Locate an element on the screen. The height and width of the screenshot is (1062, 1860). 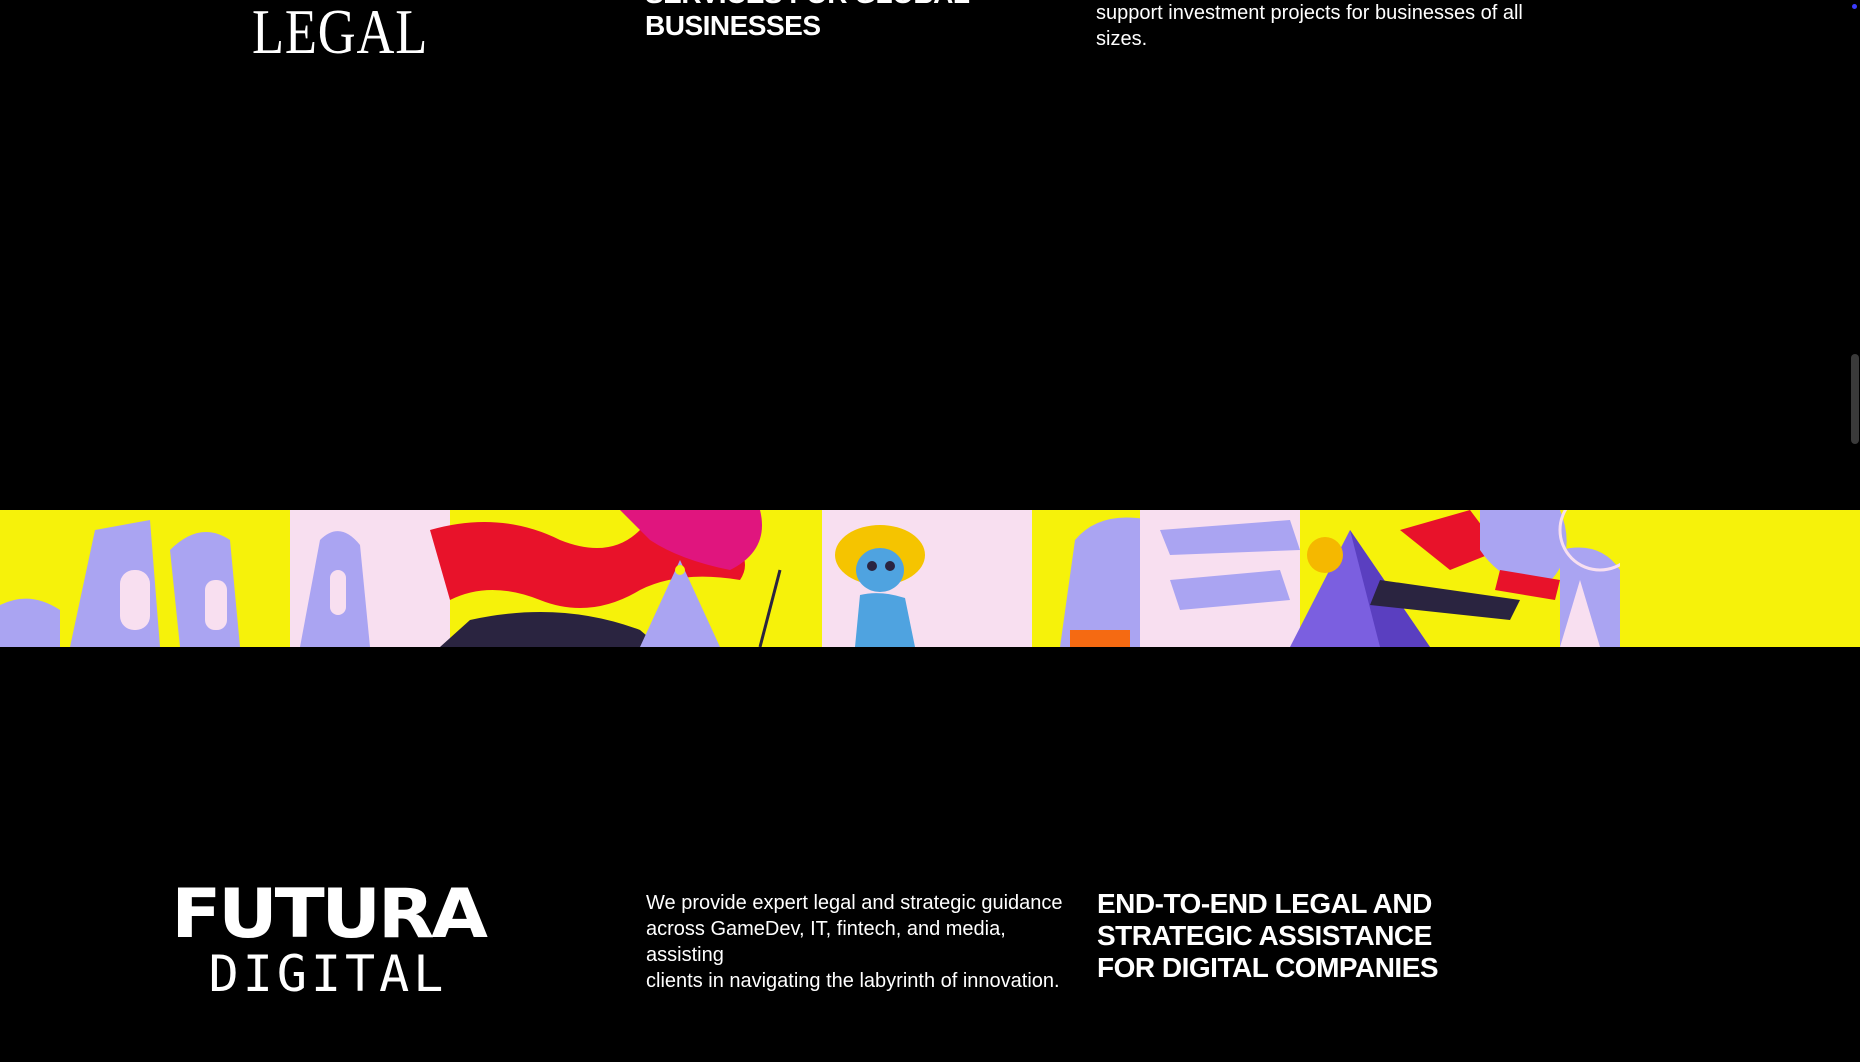
services-heading: SERVICES FOR GLOBAL BUSINESSES is located at coordinates (845, 21).